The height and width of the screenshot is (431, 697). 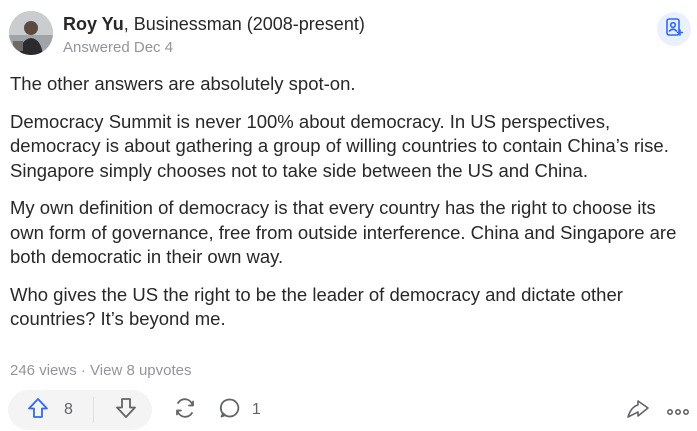 I want to click on comment-count: 1, so click(x=256, y=409).